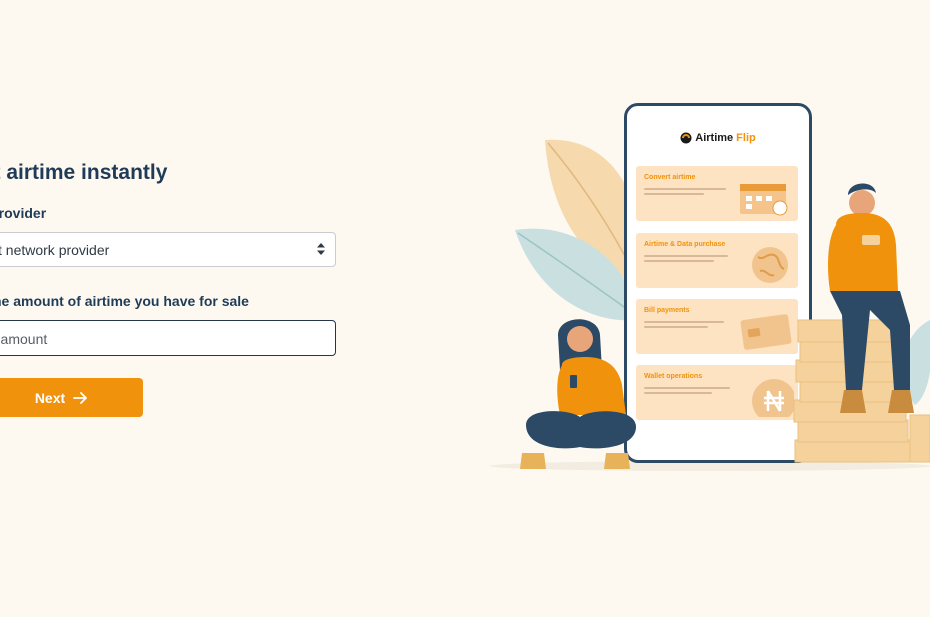 The height and width of the screenshot is (617, 930). I want to click on page-title: vert airtime instantly, so click(84, 172).